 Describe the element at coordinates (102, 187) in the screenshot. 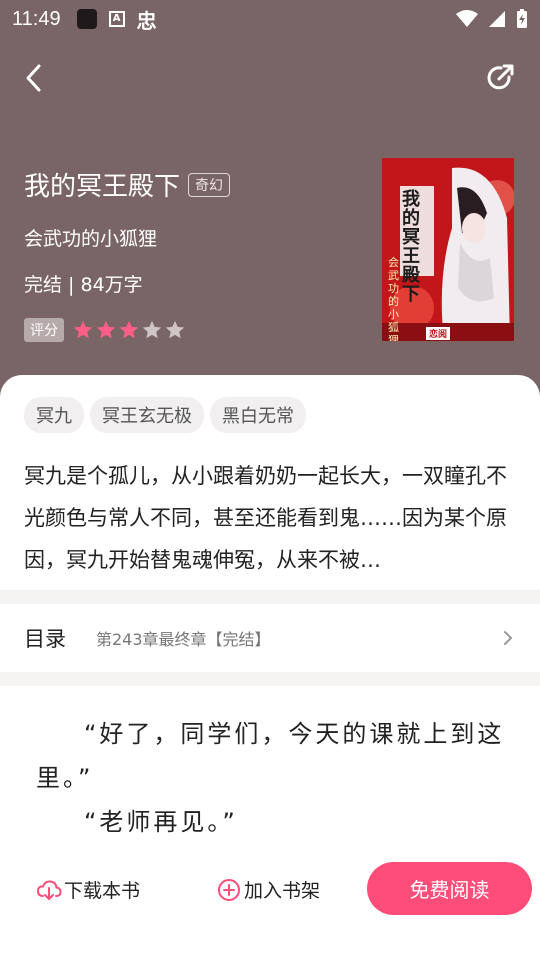

I see `book-title: 我的冥王殿下` at that location.